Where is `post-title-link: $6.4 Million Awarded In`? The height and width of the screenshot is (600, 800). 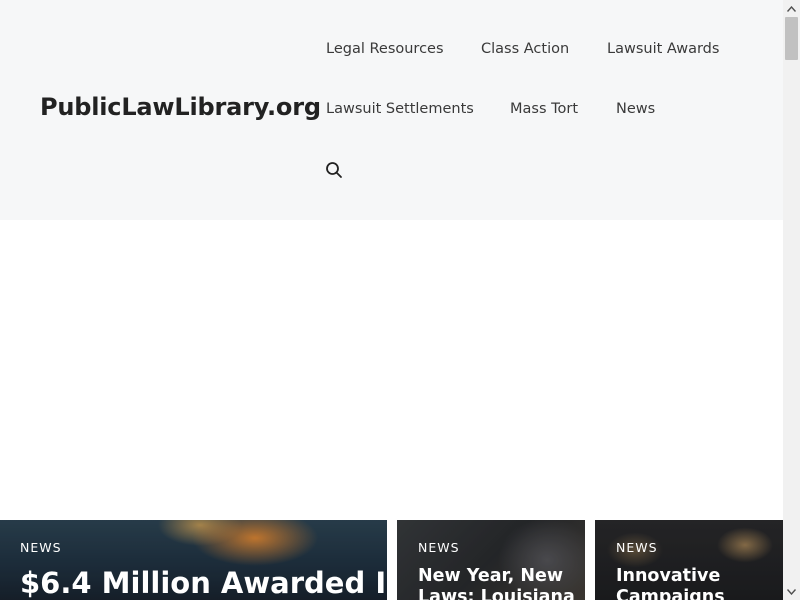 post-title-link: $6.4 Million Awarded In is located at coordinates (203, 583).